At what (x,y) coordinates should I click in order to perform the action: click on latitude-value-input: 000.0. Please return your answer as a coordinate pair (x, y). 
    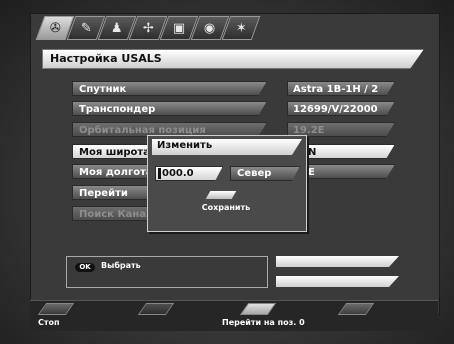
    Looking at the image, I should click on (189, 173).